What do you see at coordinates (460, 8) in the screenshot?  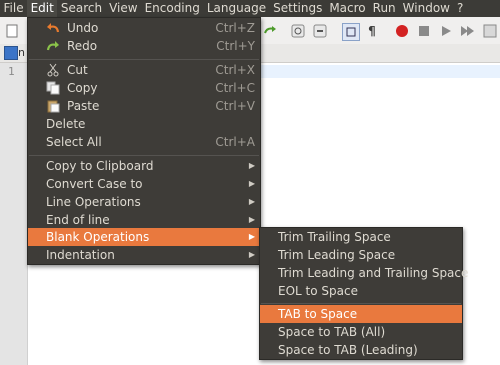 I see `menu-help: ?` at bounding box center [460, 8].